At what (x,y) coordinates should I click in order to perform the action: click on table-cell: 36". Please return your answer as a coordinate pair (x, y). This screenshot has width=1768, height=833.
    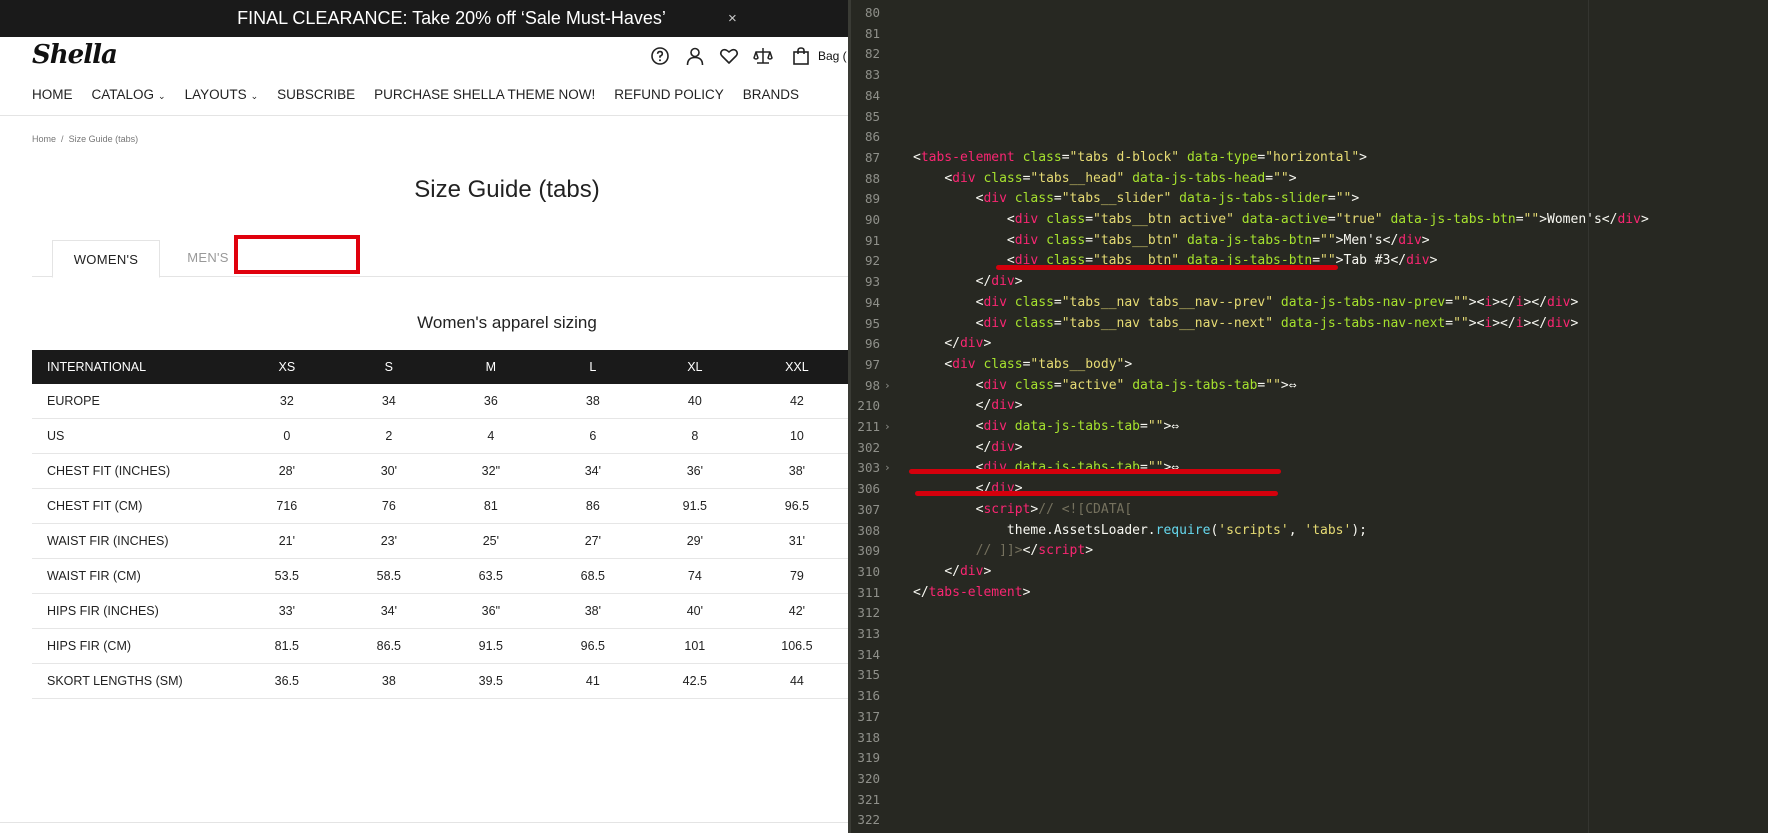
    Looking at the image, I should click on (490, 611).